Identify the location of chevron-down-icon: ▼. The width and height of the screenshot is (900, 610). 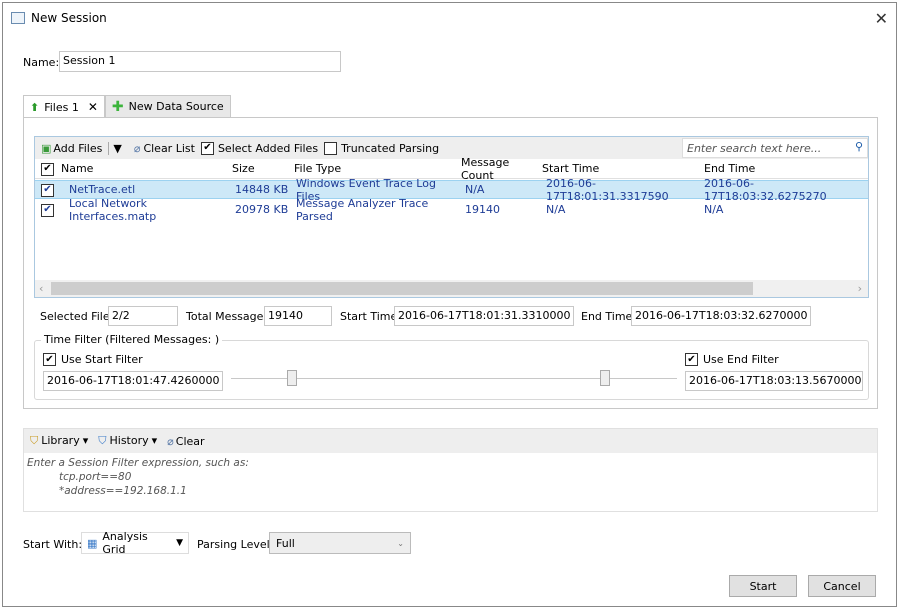
(179, 543).